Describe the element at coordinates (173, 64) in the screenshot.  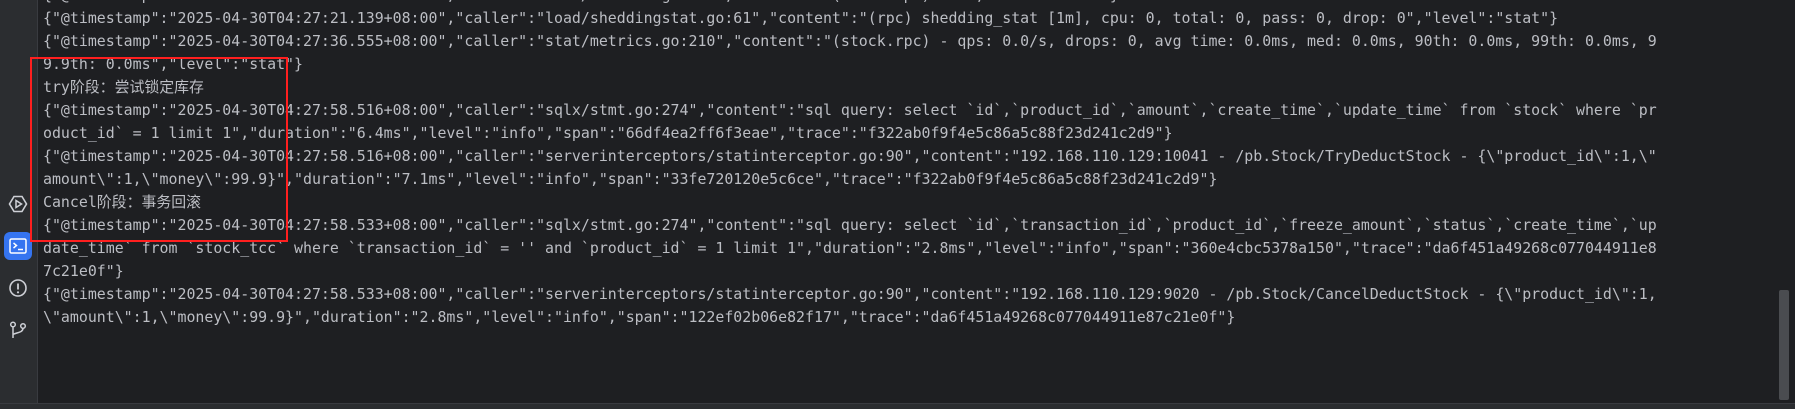
I see `log-line: 9.9th: 0.0ms","level":"stat"}` at that location.